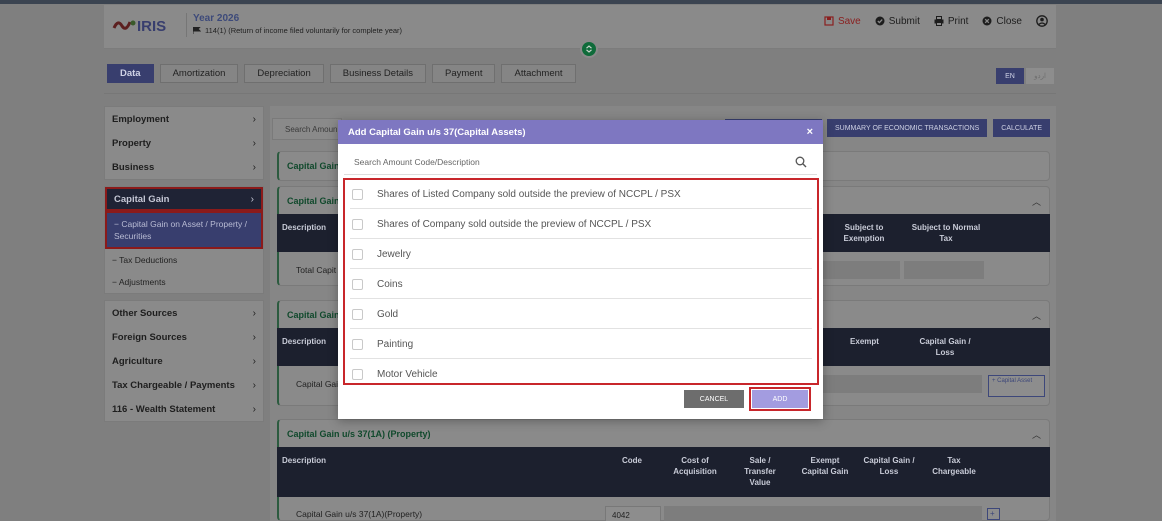  What do you see at coordinates (538, 73) in the screenshot?
I see `tab-attachment: Attachment` at bounding box center [538, 73].